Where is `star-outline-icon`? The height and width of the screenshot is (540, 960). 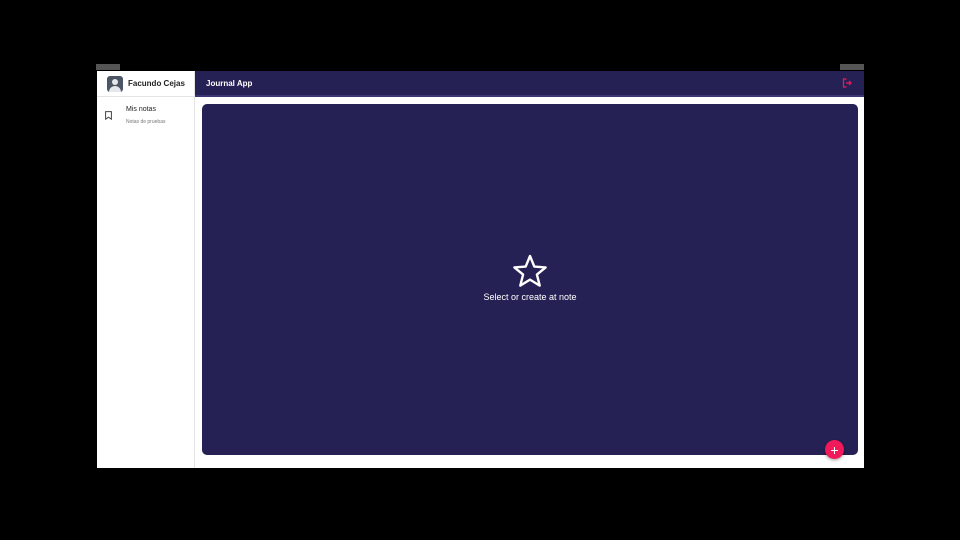 star-outline-icon is located at coordinates (530, 270).